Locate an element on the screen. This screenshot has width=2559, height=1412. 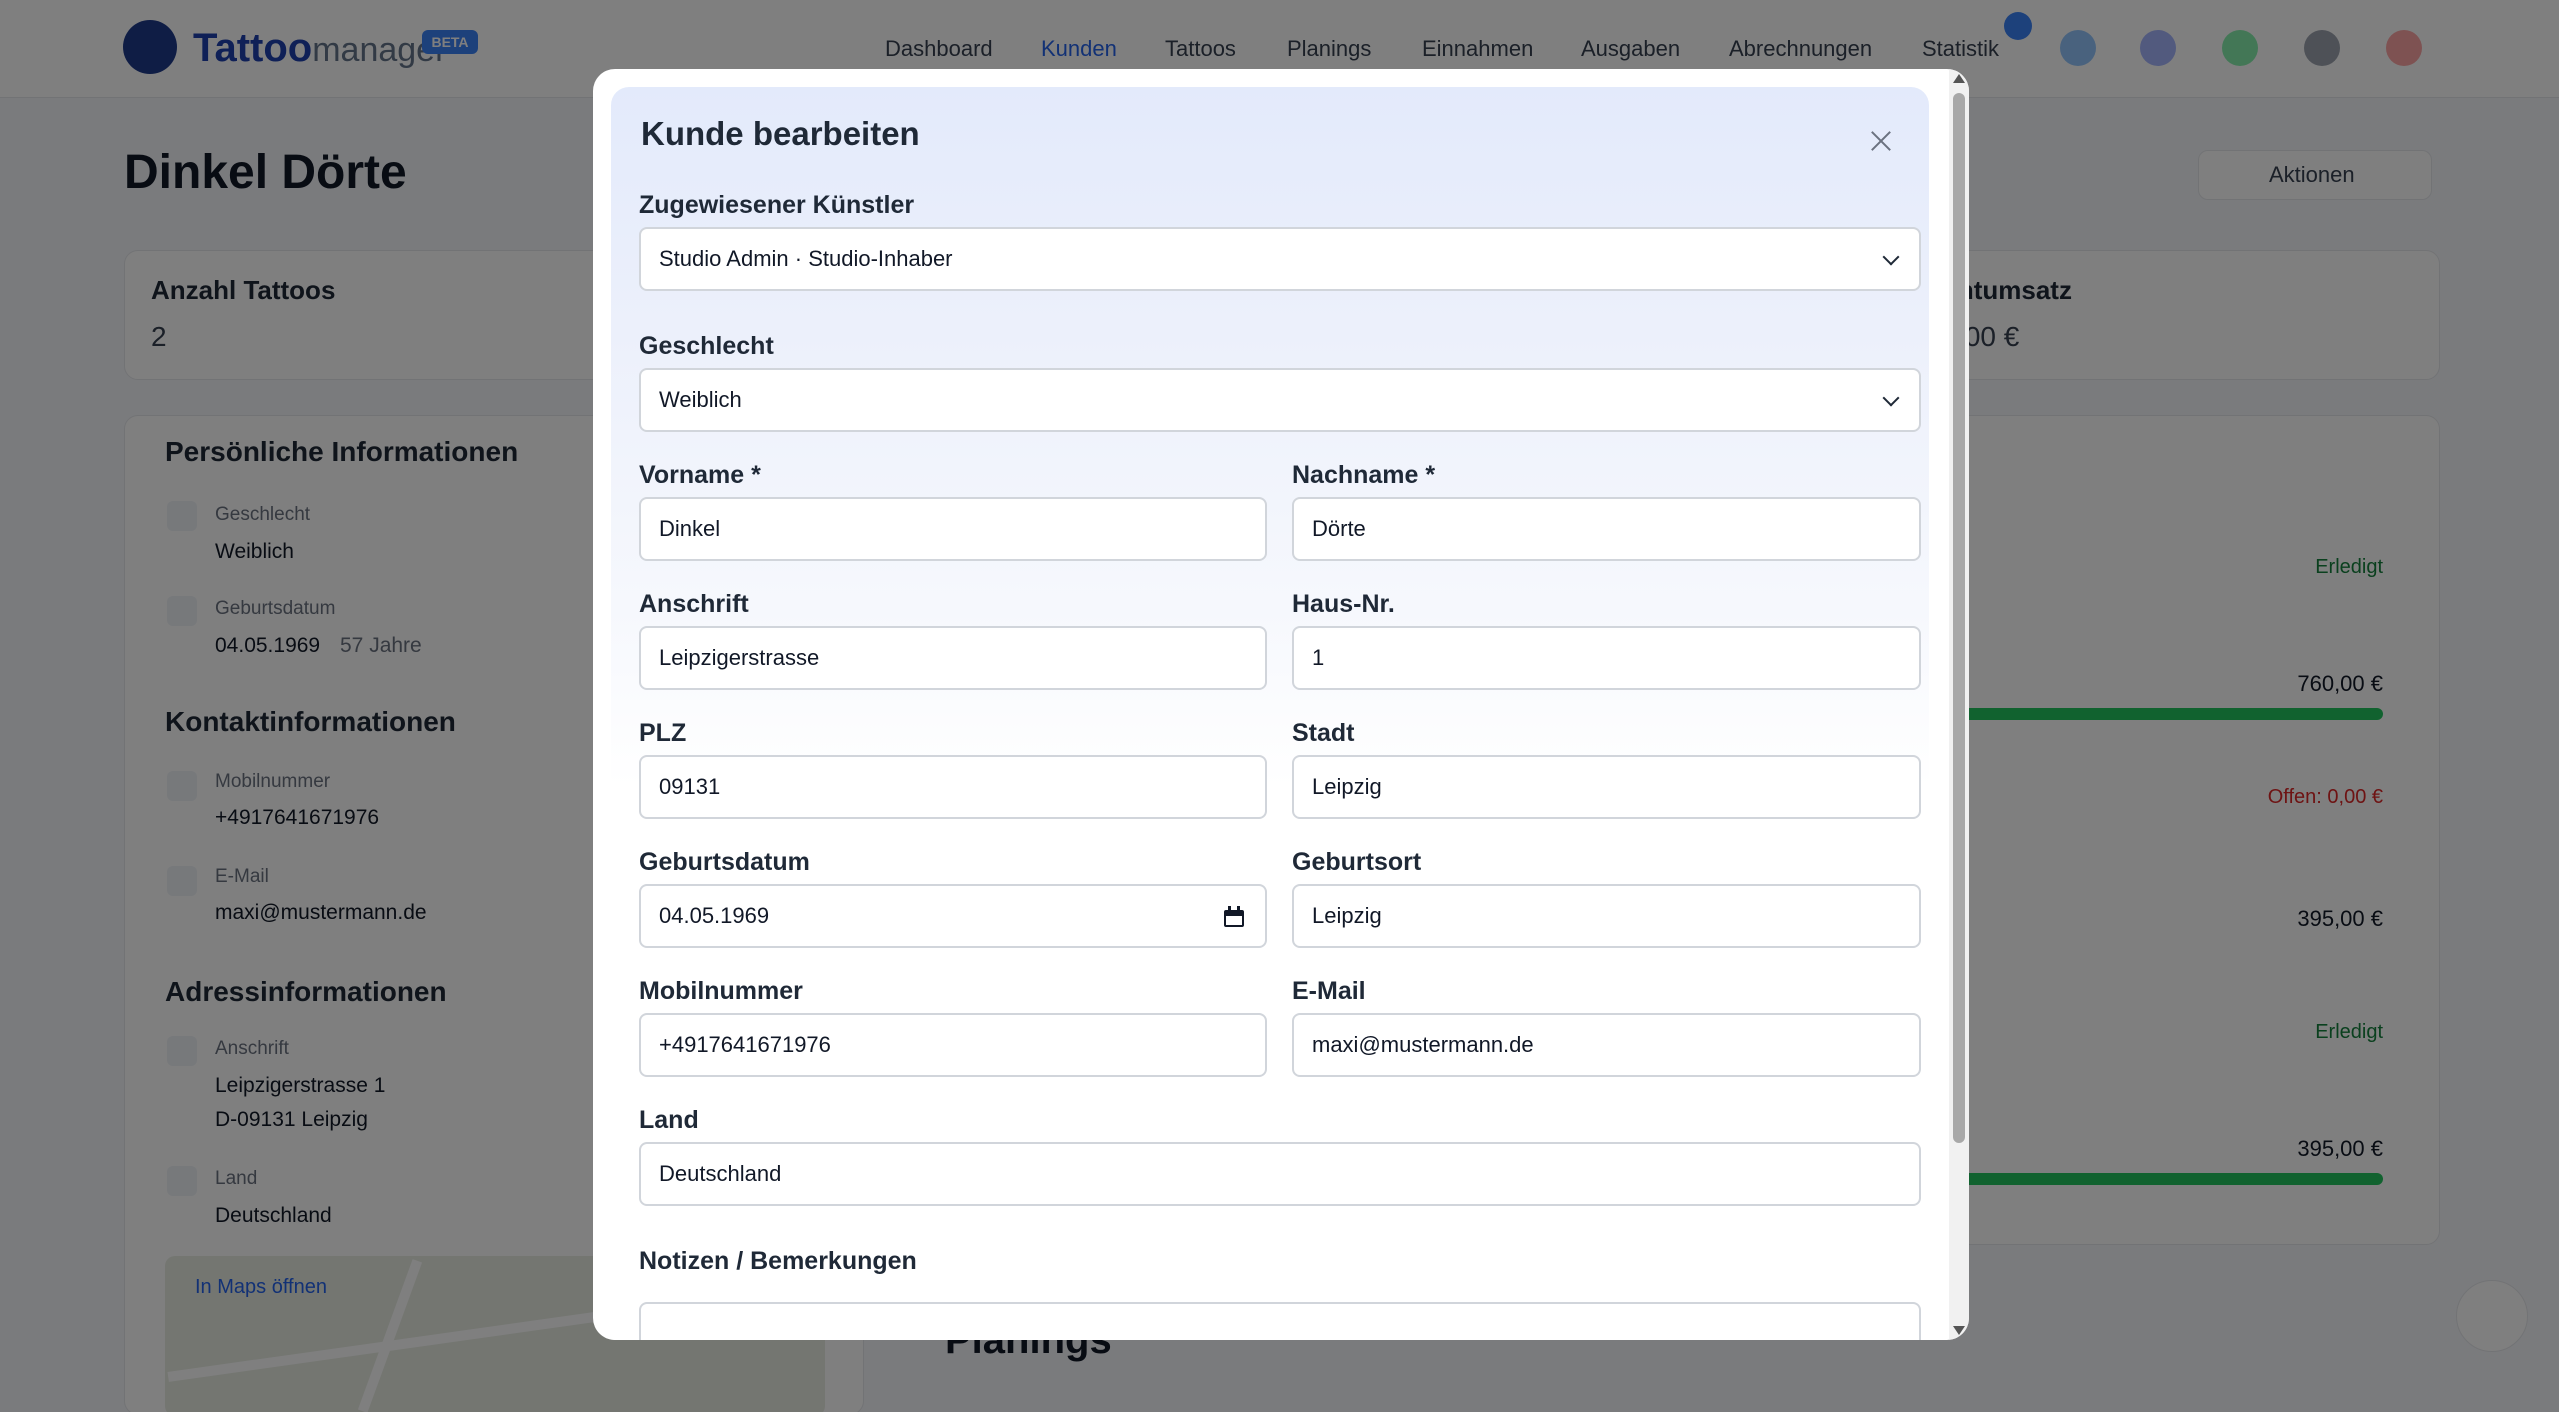
city-value: Leipzig is located at coordinates (1347, 786).